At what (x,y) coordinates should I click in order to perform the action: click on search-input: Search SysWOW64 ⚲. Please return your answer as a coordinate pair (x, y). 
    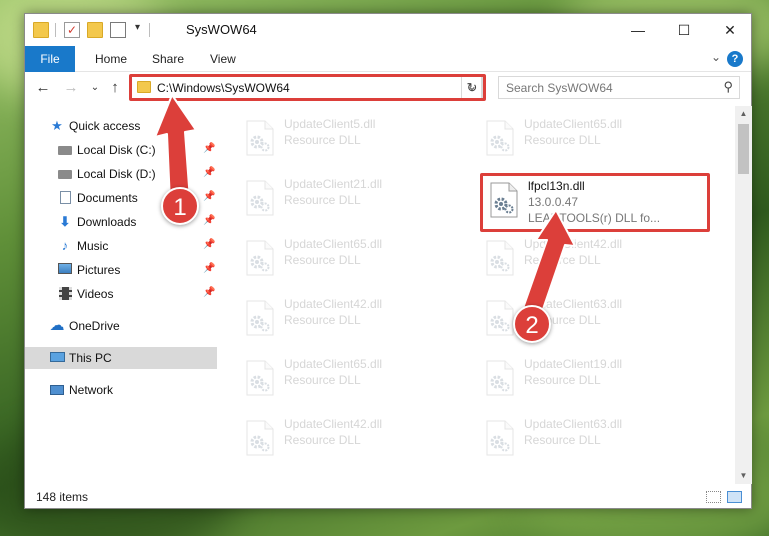
    Looking at the image, I should click on (619, 87).